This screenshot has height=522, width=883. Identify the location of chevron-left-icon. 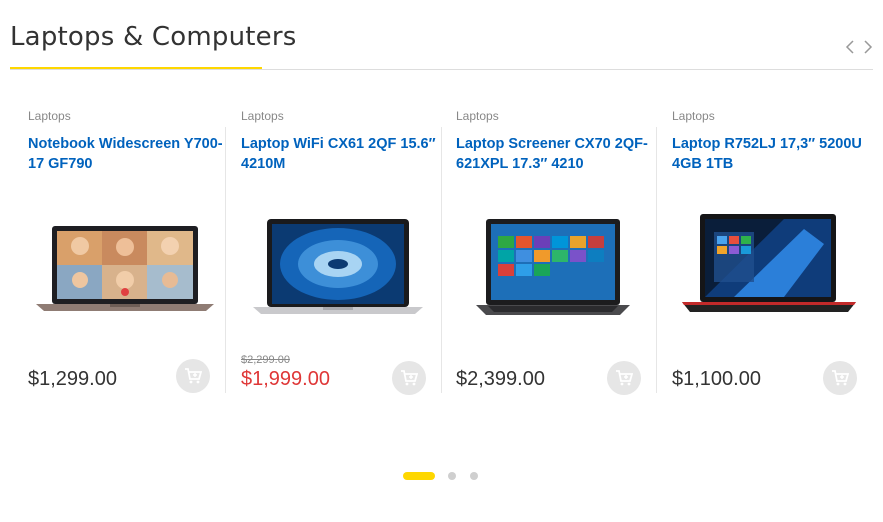
(850, 47).